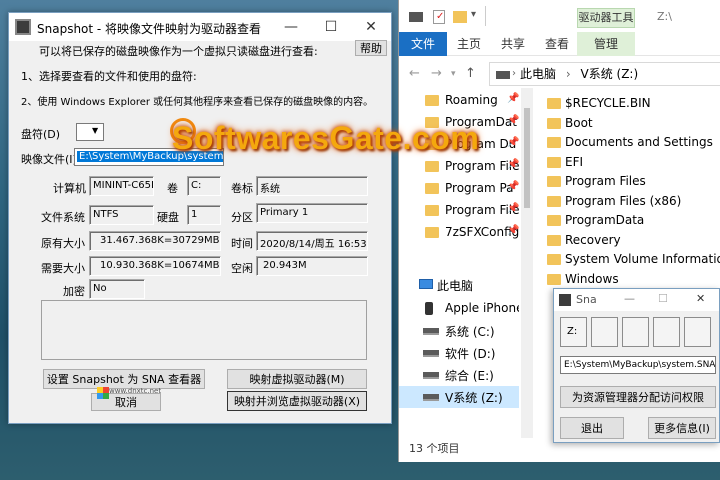 Image resolution: width=720 pixels, height=480 pixels. I want to click on map-drive-button: 映射虚拟驱动器(M), so click(297, 379).